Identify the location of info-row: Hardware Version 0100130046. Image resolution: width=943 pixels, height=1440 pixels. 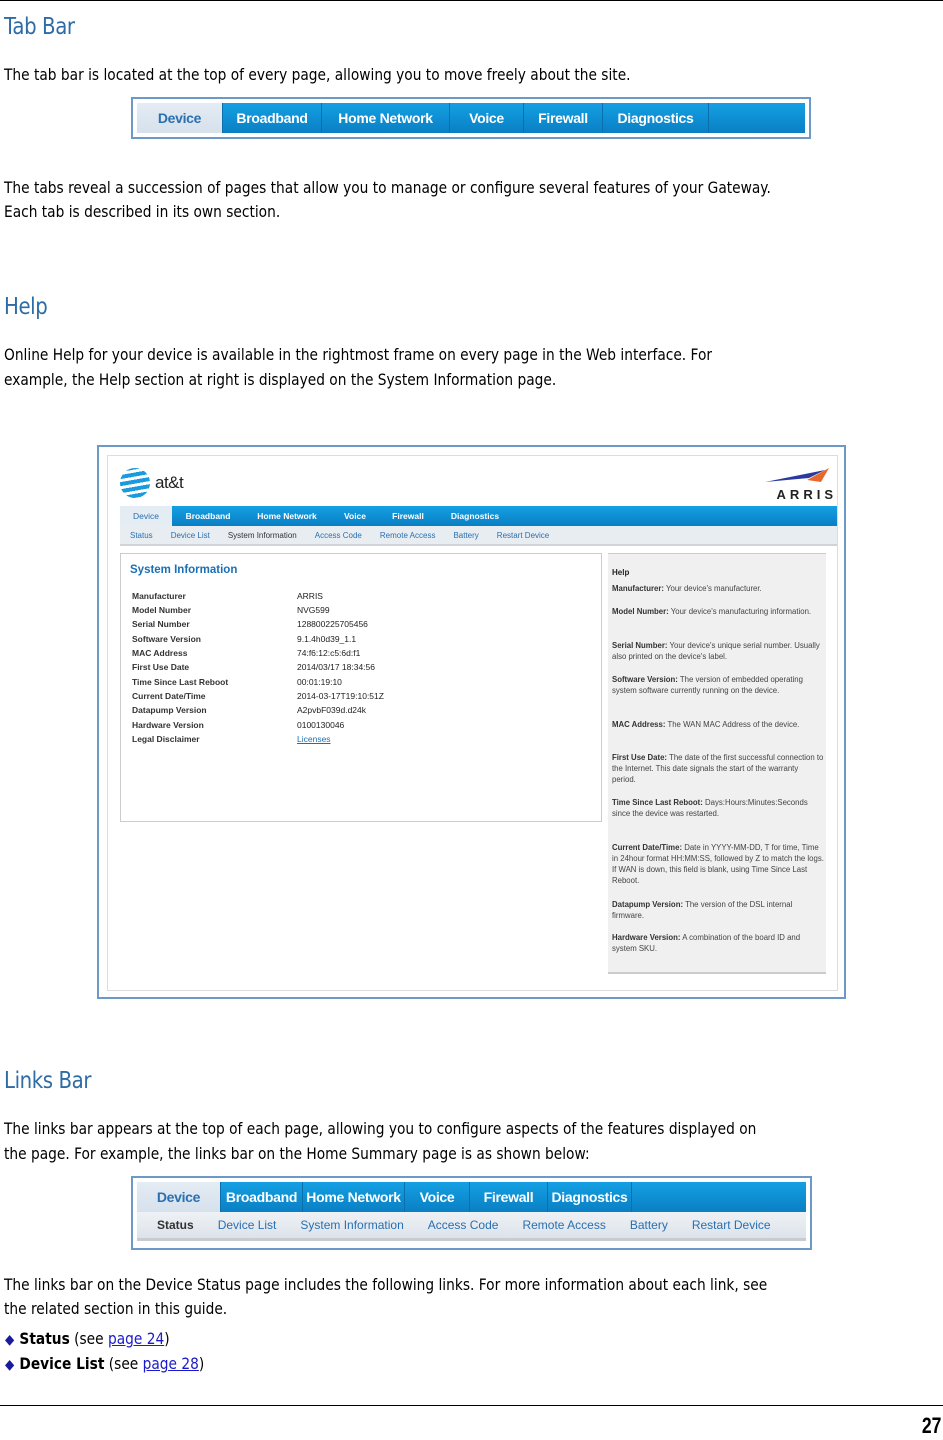
(362, 727).